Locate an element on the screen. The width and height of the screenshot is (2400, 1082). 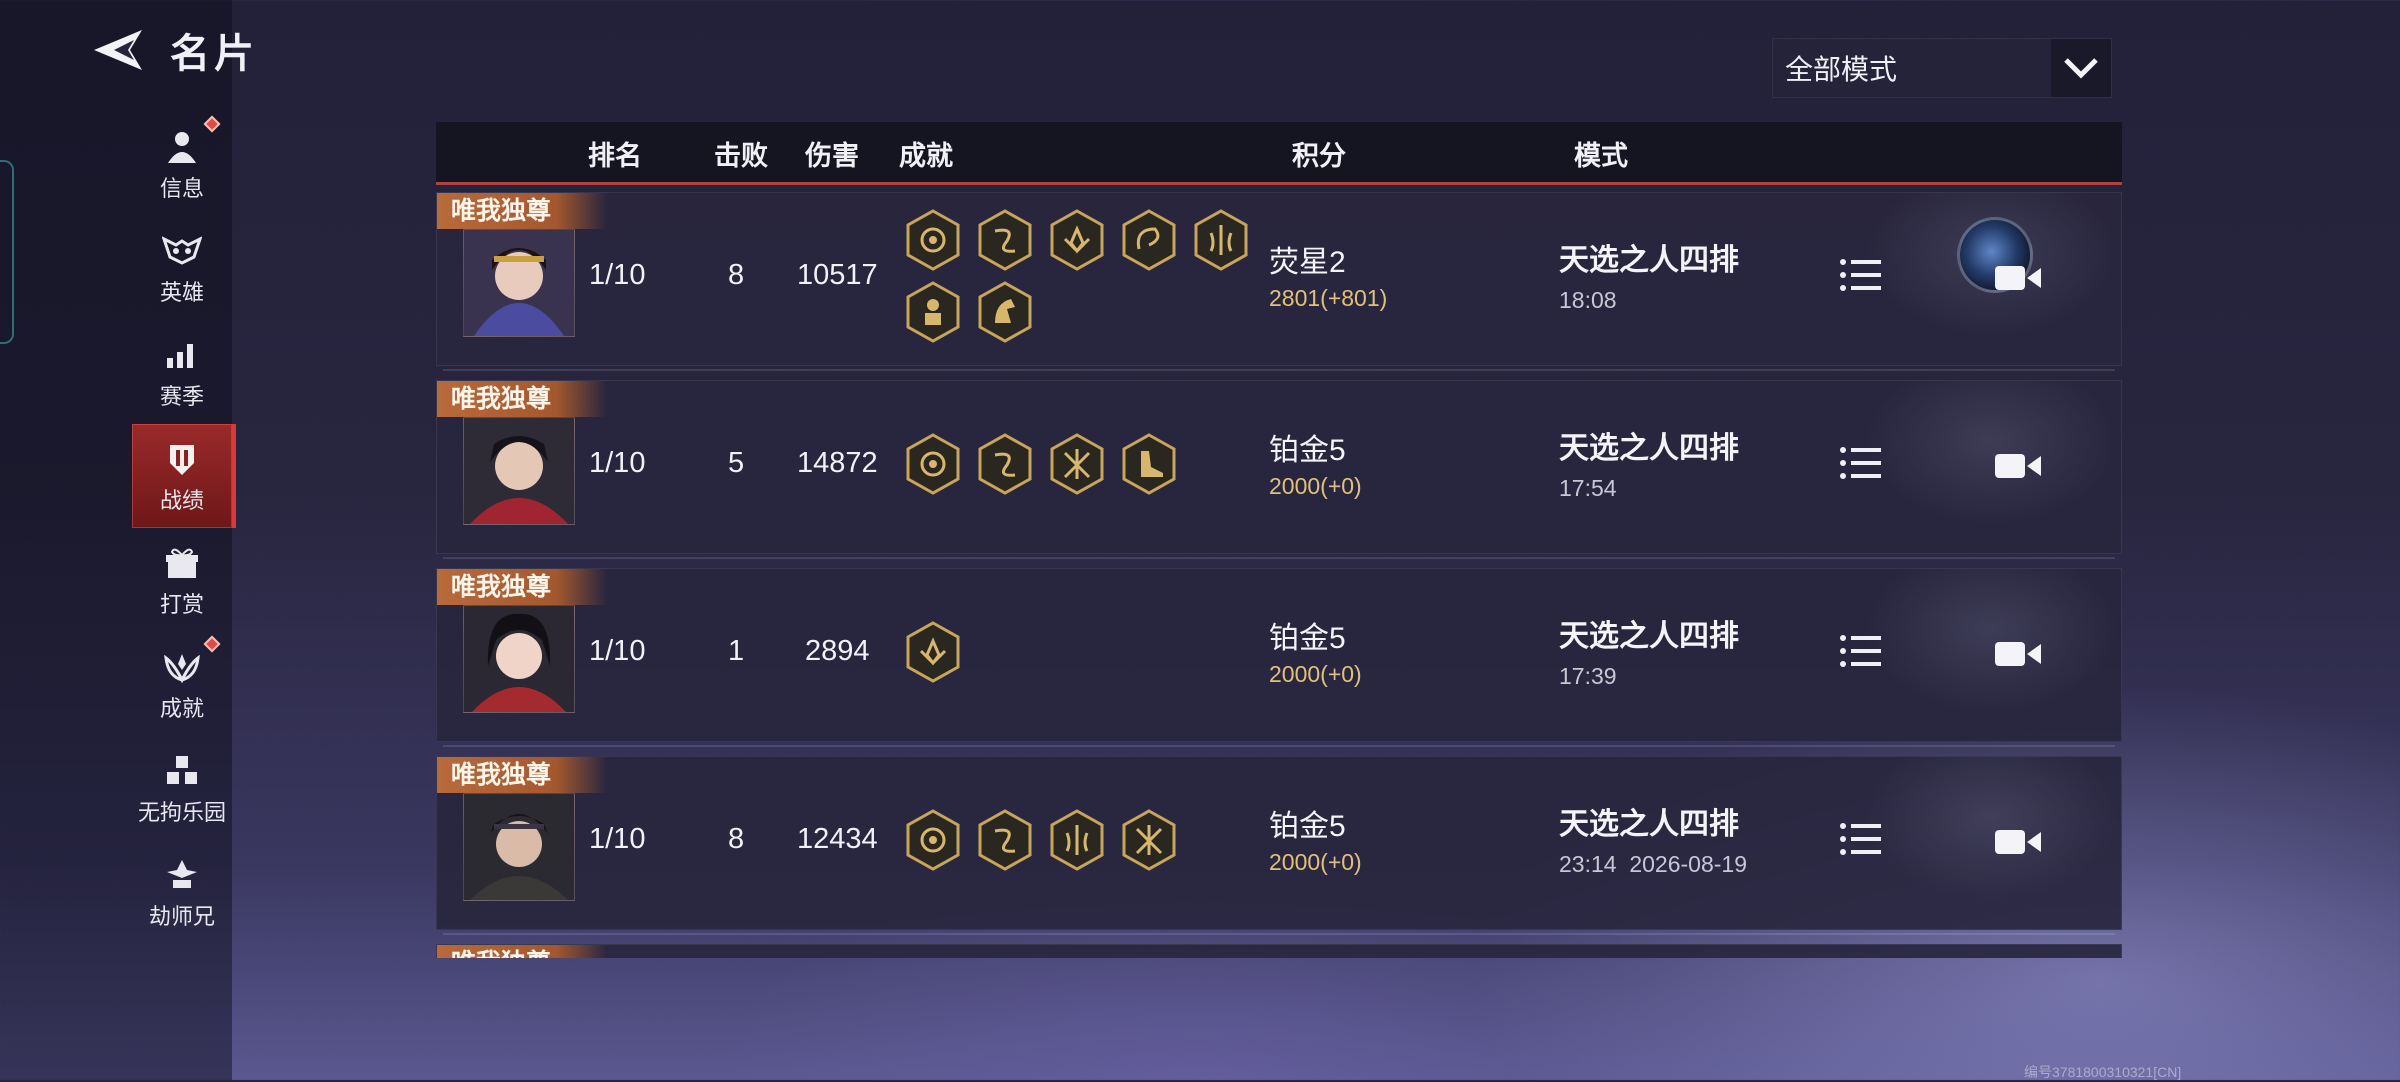
chevron-down-icon is located at coordinates (2081, 68).